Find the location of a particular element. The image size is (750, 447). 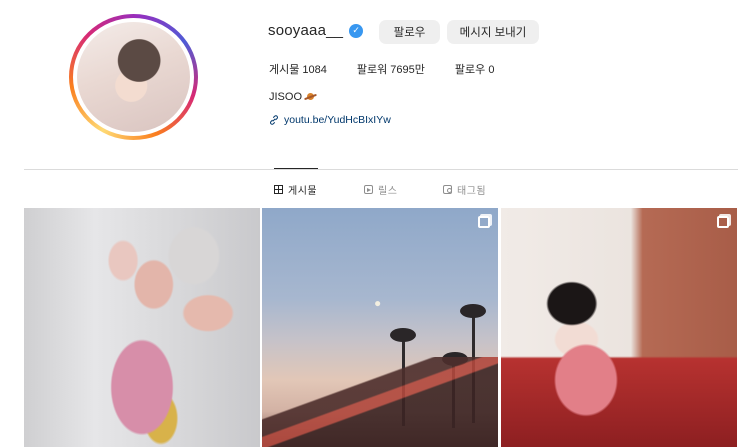

tab-reels: 릴스 is located at coordinates (380, 189).